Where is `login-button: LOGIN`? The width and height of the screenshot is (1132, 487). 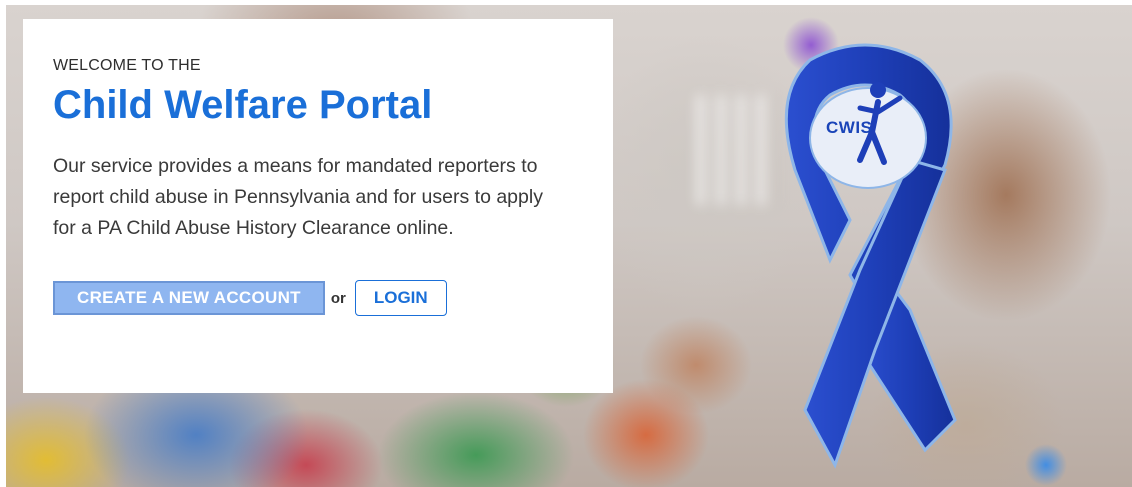 login-button: LOGIN is located at coordinates (400, 298).